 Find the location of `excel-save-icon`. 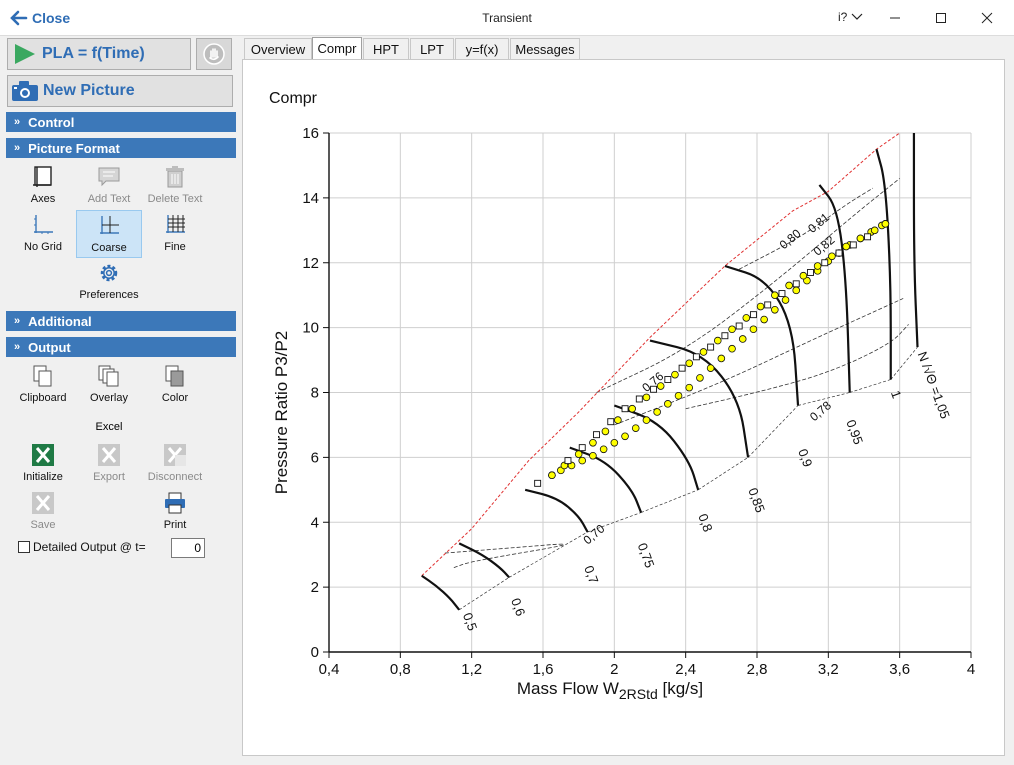

excel-save-icon is located at coordinates (43, 503).